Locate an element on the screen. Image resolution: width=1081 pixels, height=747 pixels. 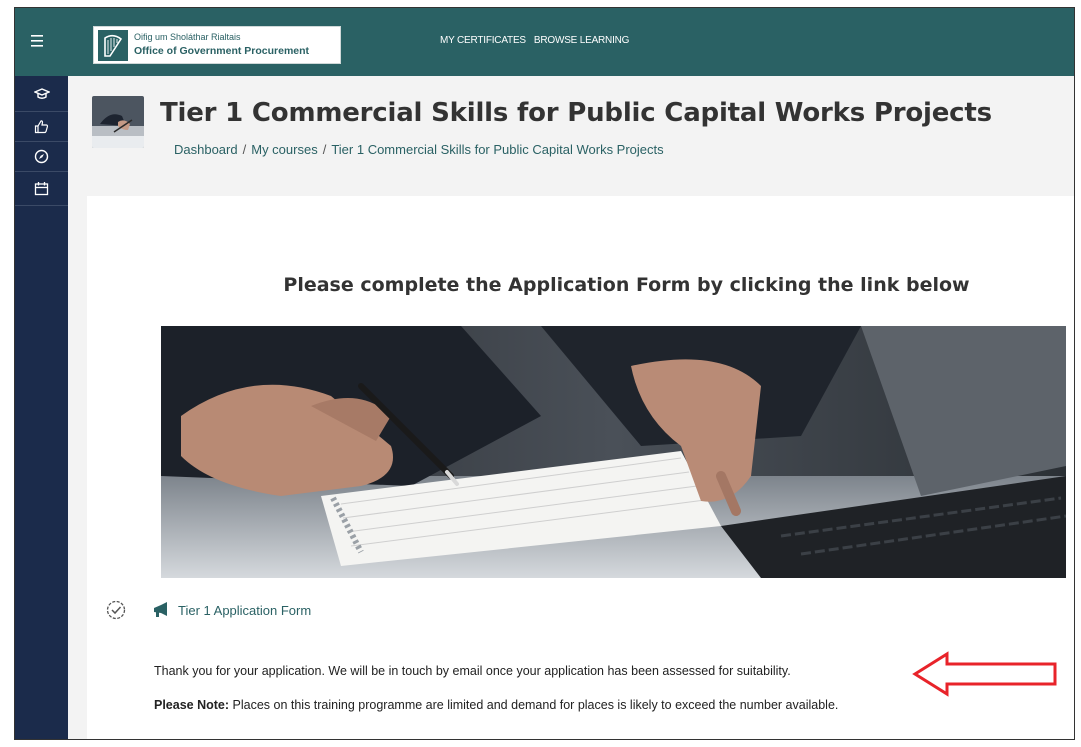
breadcrumb-my-courses: My courses is located at coordinates (284, 149).